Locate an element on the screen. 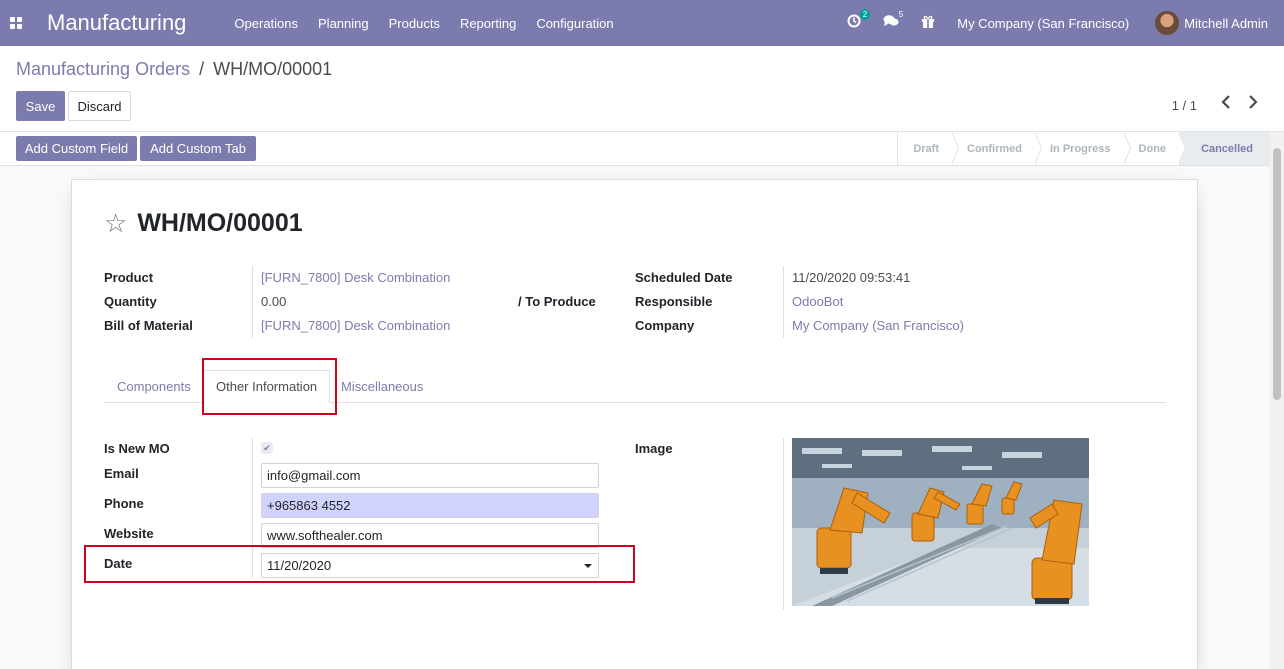 The image size is (1284, 669). image-label: Image is located at coordinates (654, 448).